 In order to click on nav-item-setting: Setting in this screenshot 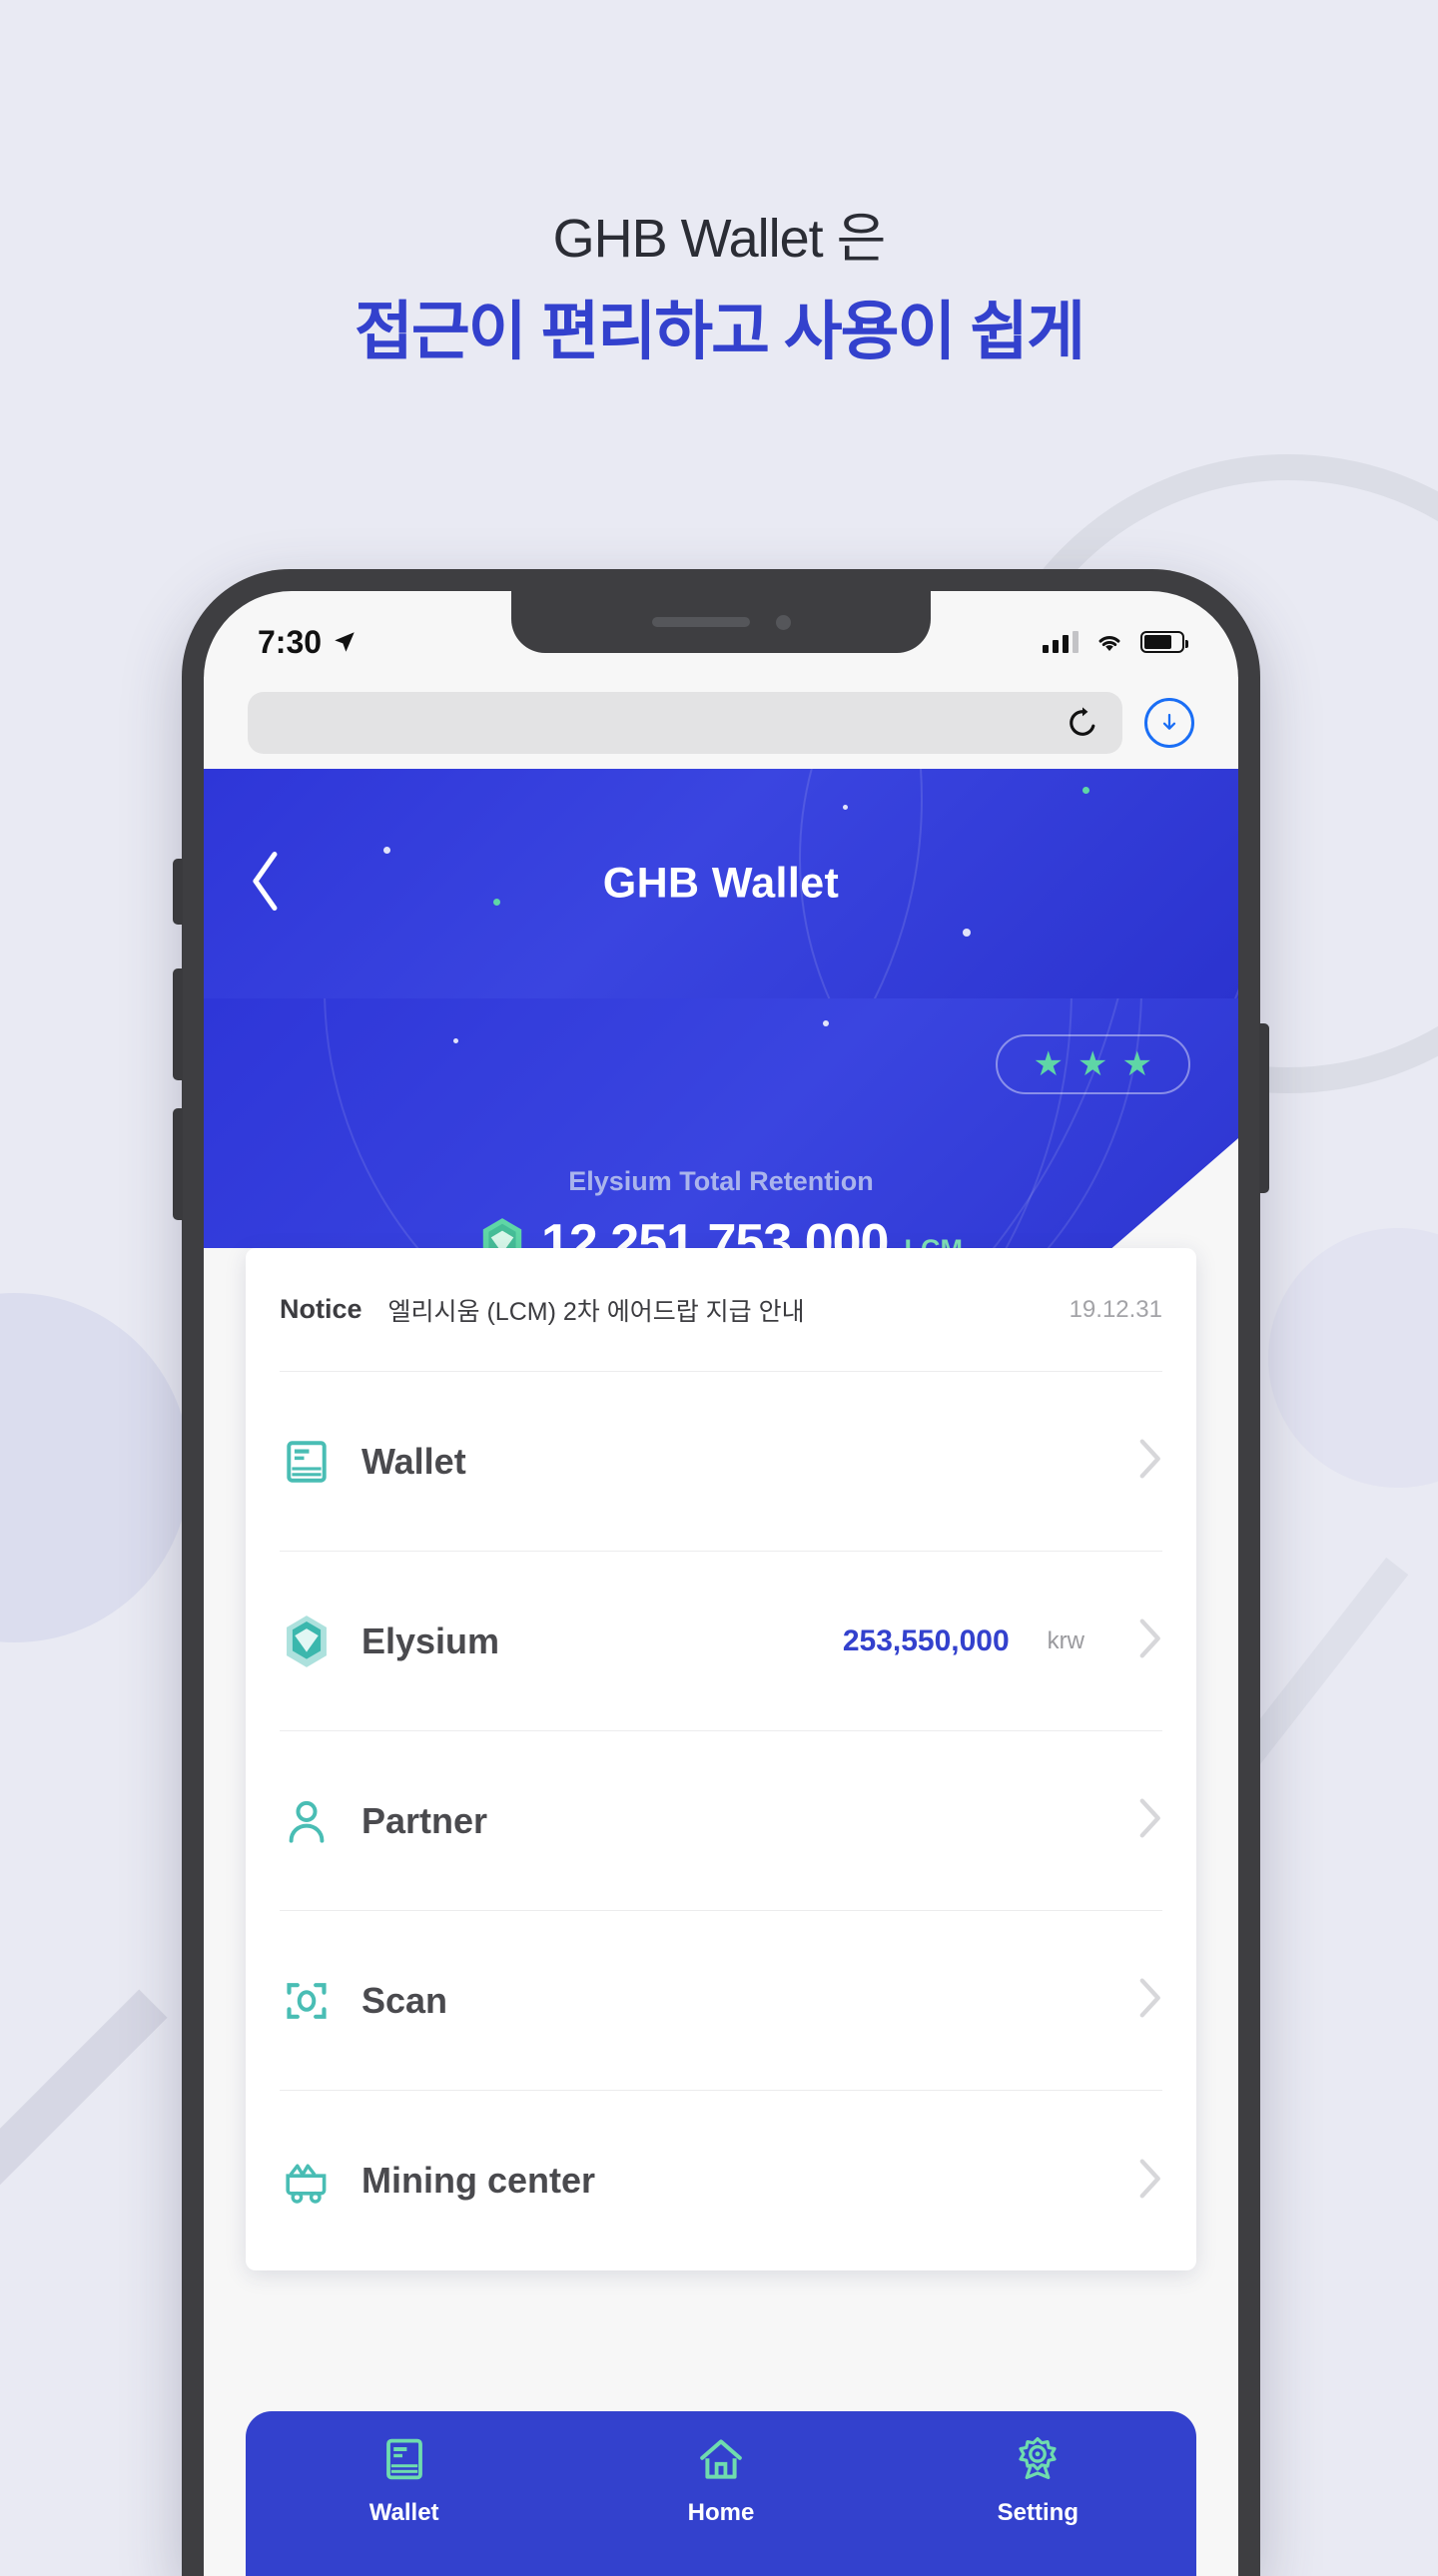, I will do `click(1038, 2481)`.